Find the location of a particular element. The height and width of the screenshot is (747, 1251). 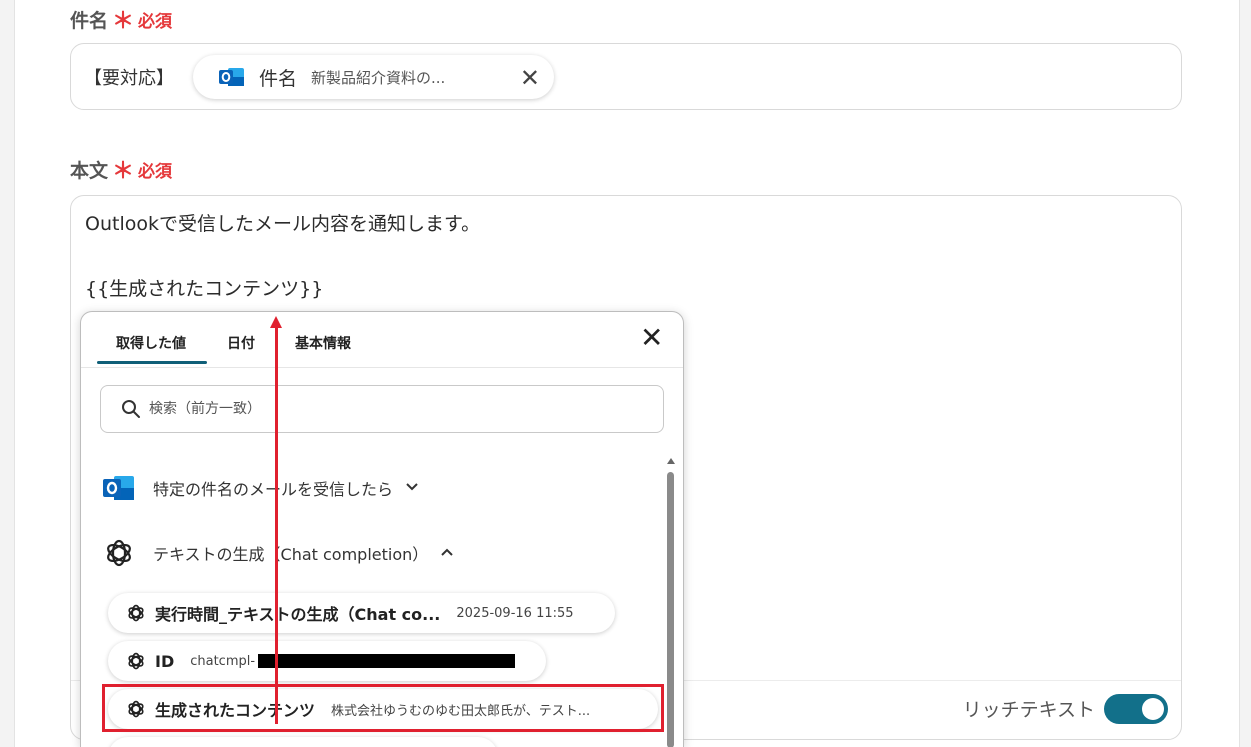

subject-input: 【要対応】 件名 新製品紹介資料の... ✕ is located at coordinates (626, 76).